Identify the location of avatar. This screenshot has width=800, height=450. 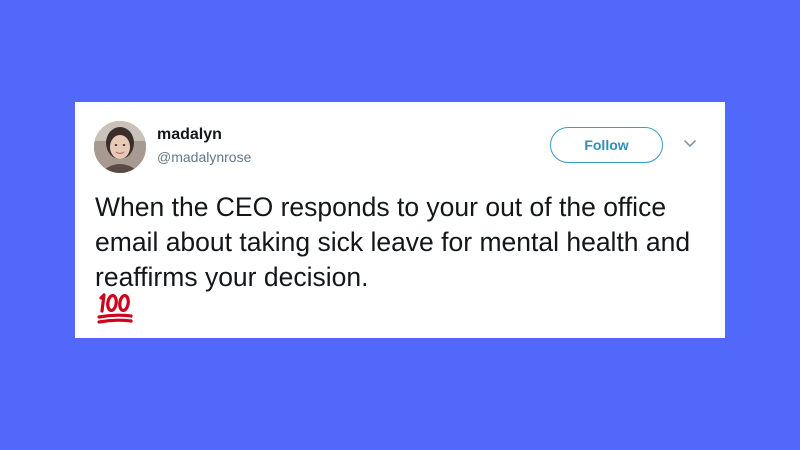
(120, 147).